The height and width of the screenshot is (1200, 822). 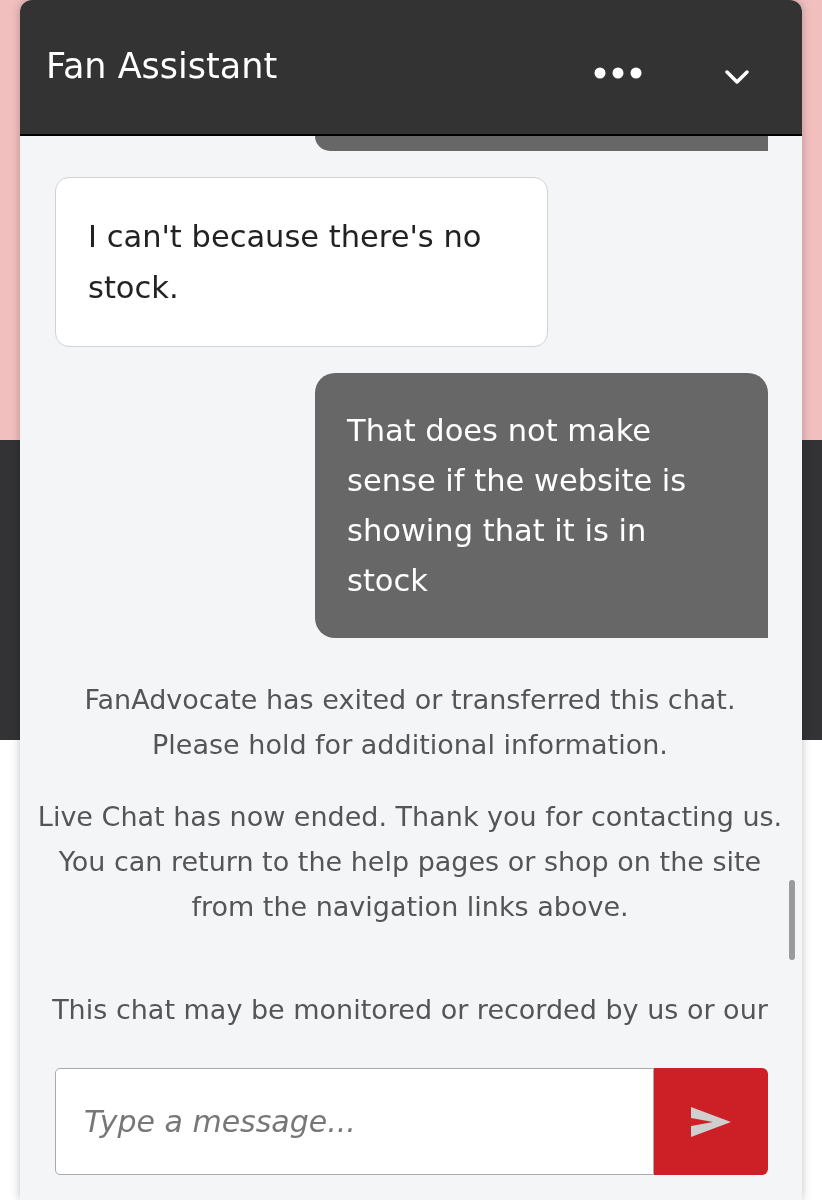 I want to click on chat-title: Fan Assistant, so click(x=162, y=66).